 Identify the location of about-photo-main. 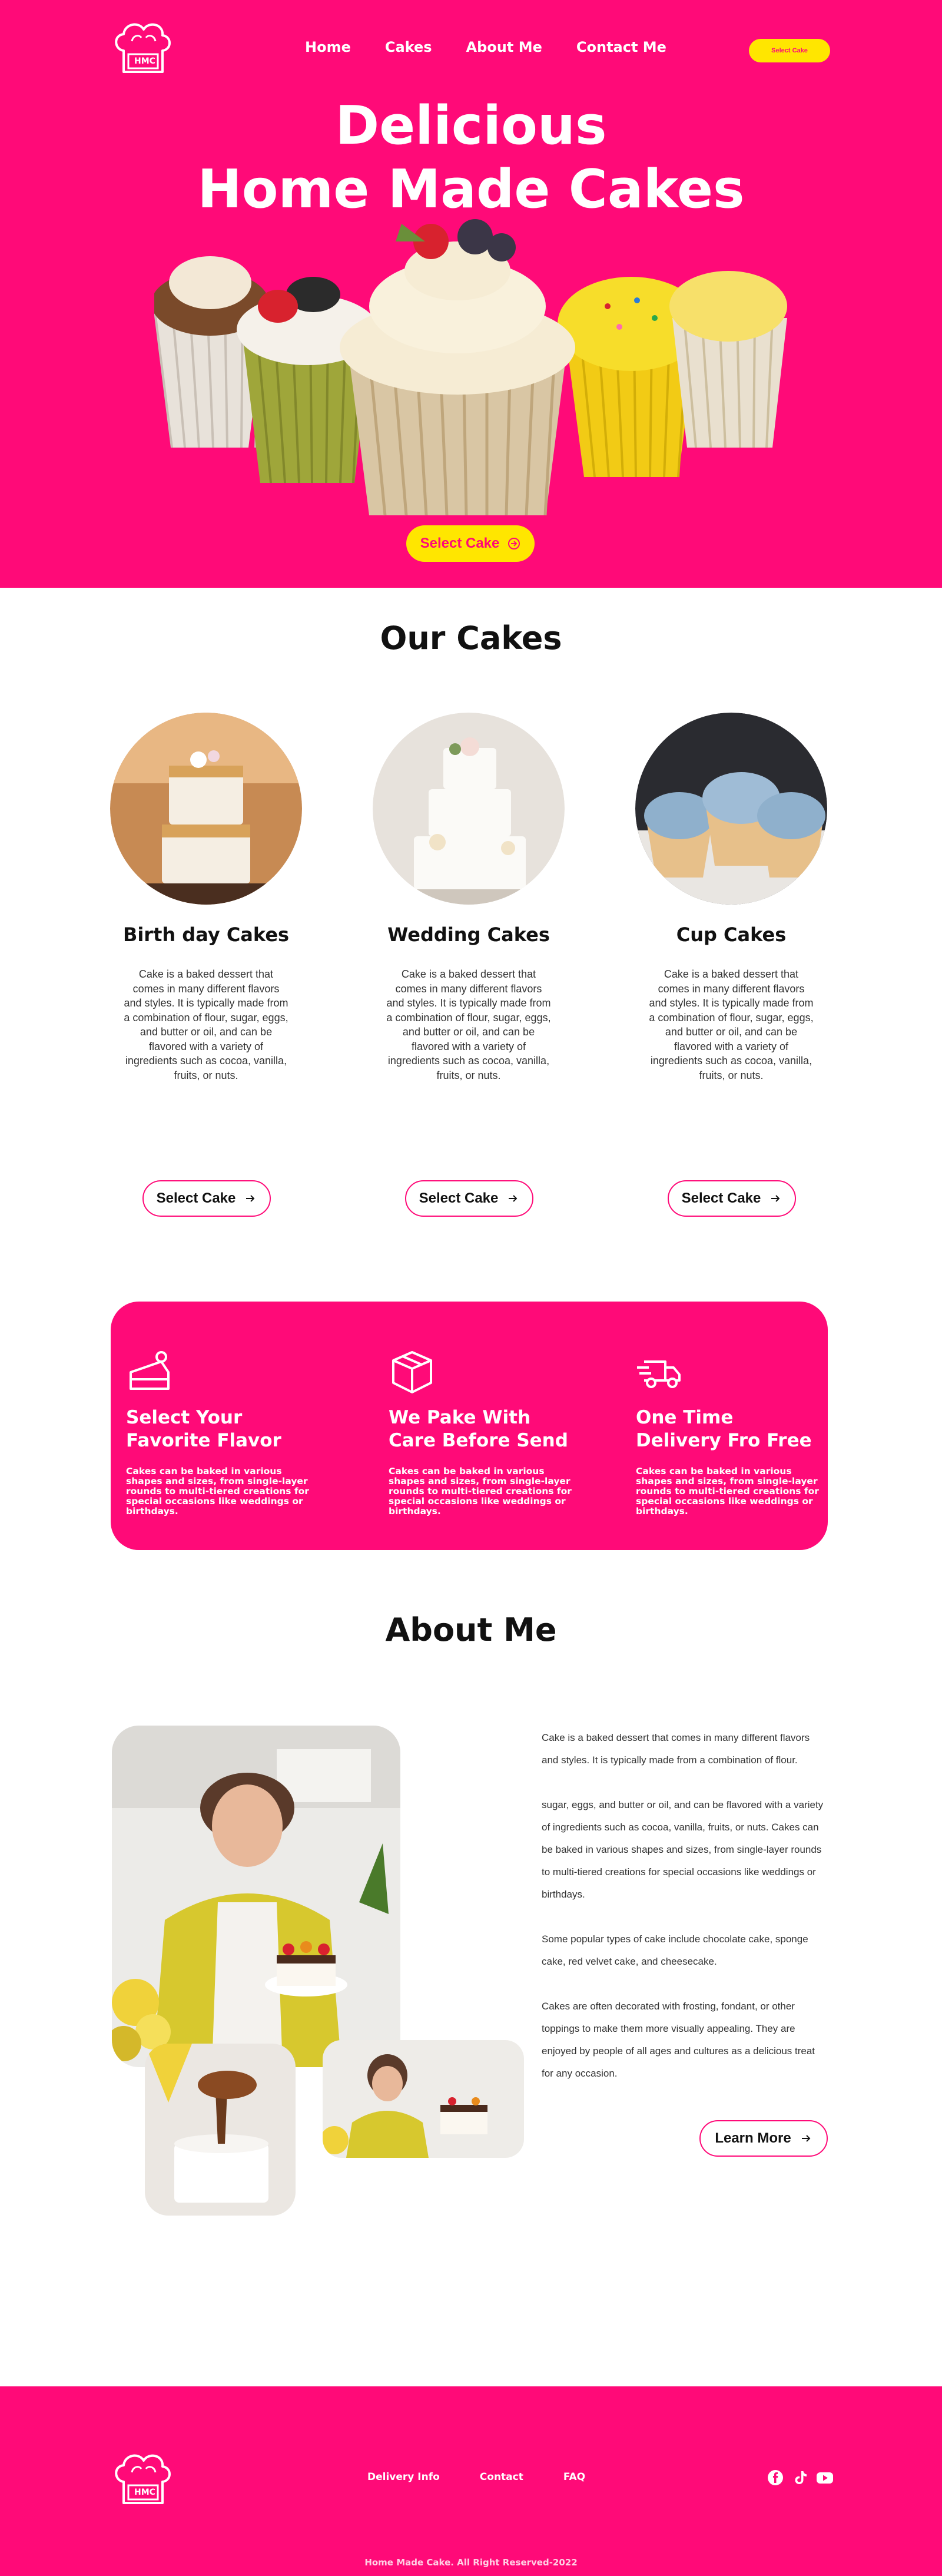
(256, 1896).